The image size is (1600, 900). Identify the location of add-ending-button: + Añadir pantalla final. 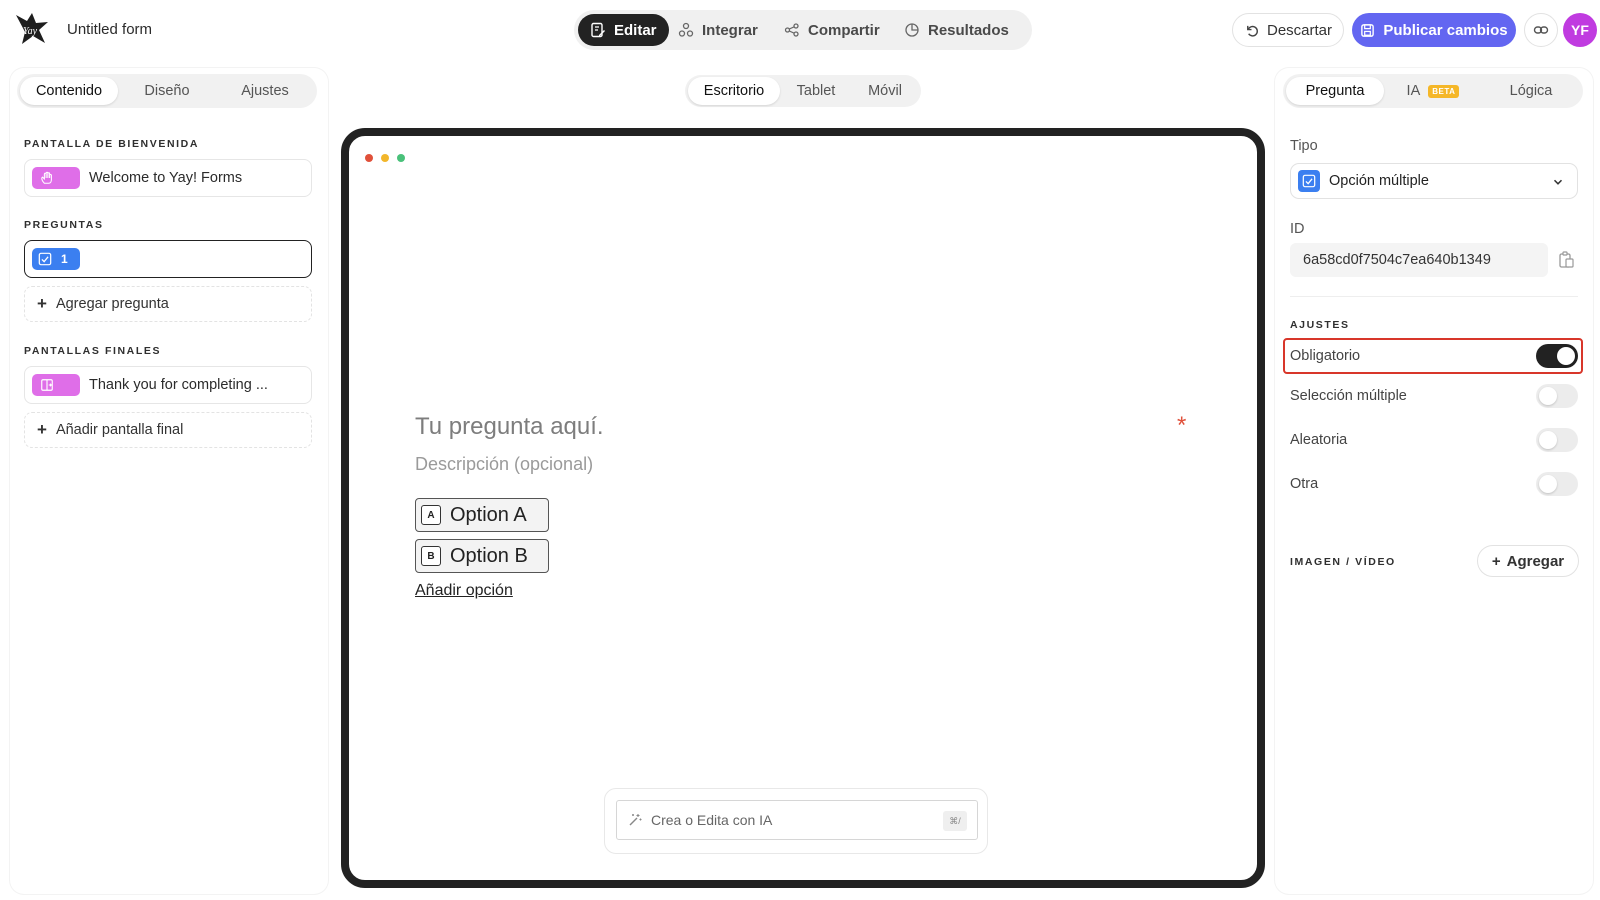
(168, 430).